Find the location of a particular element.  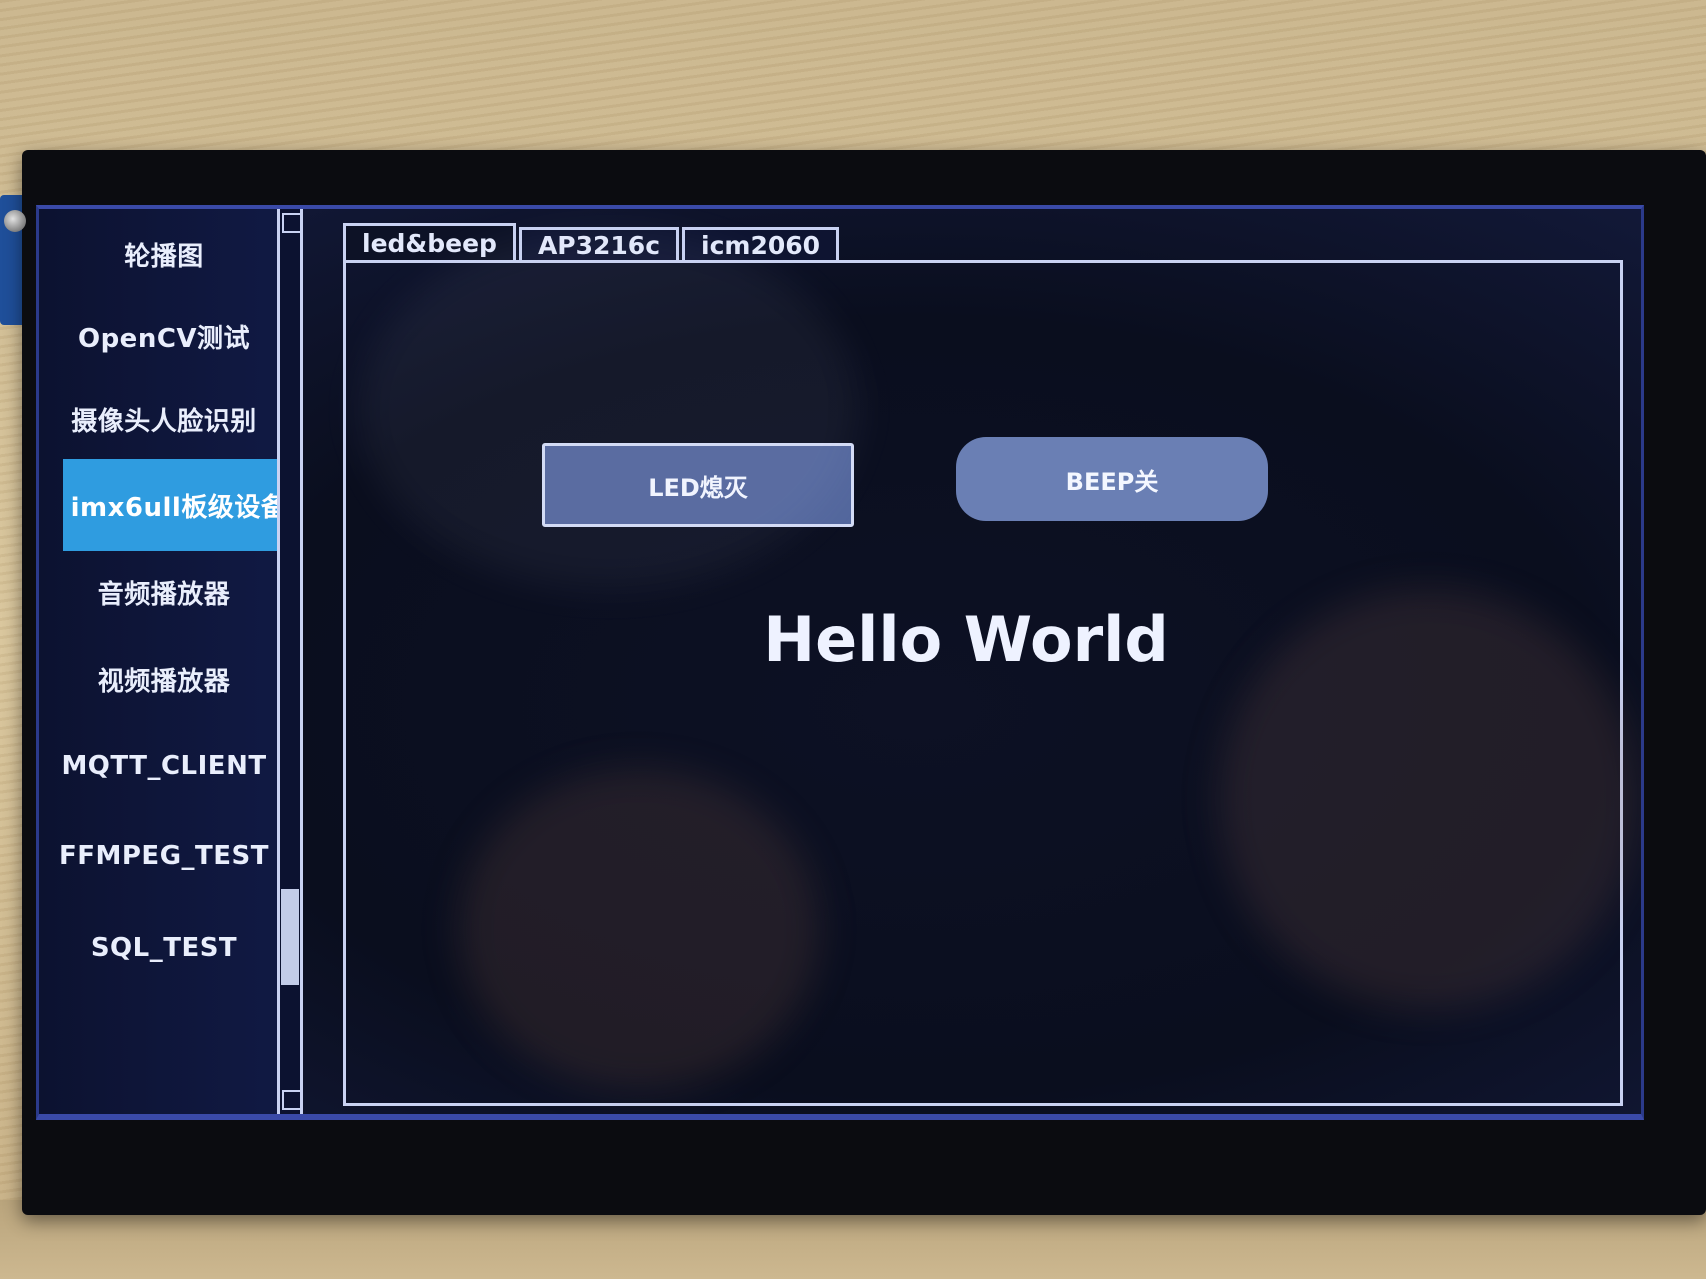

sidebar-item-board-devices: imx6ull板级设备 is located at coordinates (179, 505).